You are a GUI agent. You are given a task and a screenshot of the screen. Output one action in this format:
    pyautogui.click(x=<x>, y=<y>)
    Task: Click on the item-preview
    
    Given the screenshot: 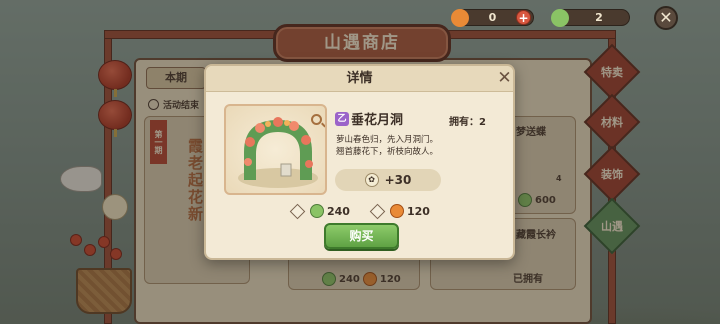 What is the action you would take?
    pyautogui.click(x=275, y=149)
    